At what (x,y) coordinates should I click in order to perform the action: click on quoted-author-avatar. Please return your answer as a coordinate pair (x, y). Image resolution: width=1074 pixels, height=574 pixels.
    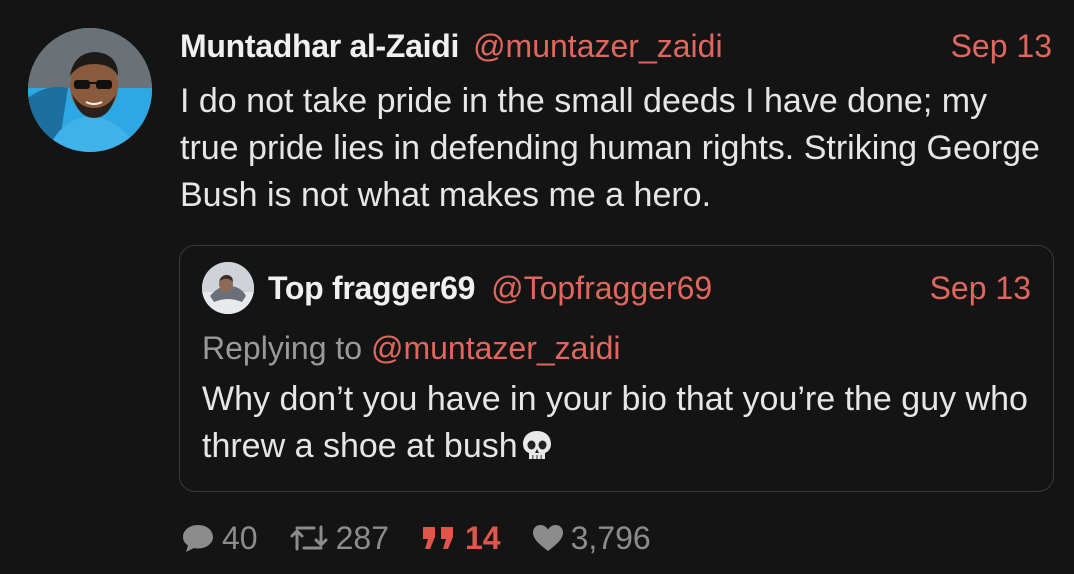
    Looking at the image, I should click on (228, 288).